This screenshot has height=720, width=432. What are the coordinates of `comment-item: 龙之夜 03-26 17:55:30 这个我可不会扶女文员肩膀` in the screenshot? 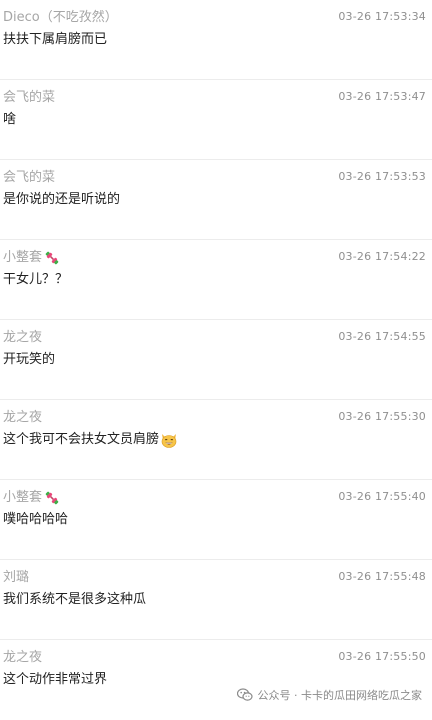 It's located at (216, 440).